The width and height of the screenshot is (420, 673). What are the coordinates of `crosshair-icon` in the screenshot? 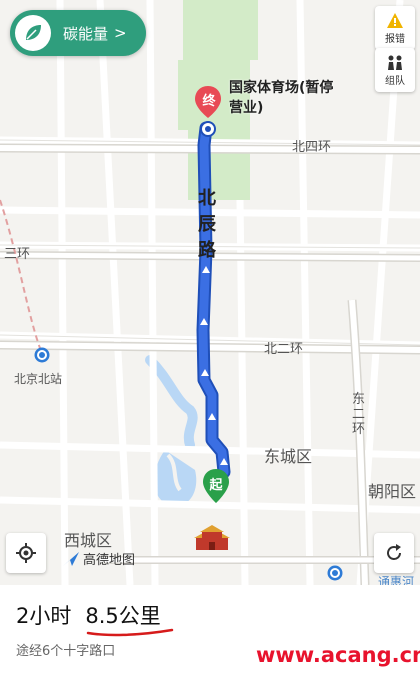 It's located at (26, 553).